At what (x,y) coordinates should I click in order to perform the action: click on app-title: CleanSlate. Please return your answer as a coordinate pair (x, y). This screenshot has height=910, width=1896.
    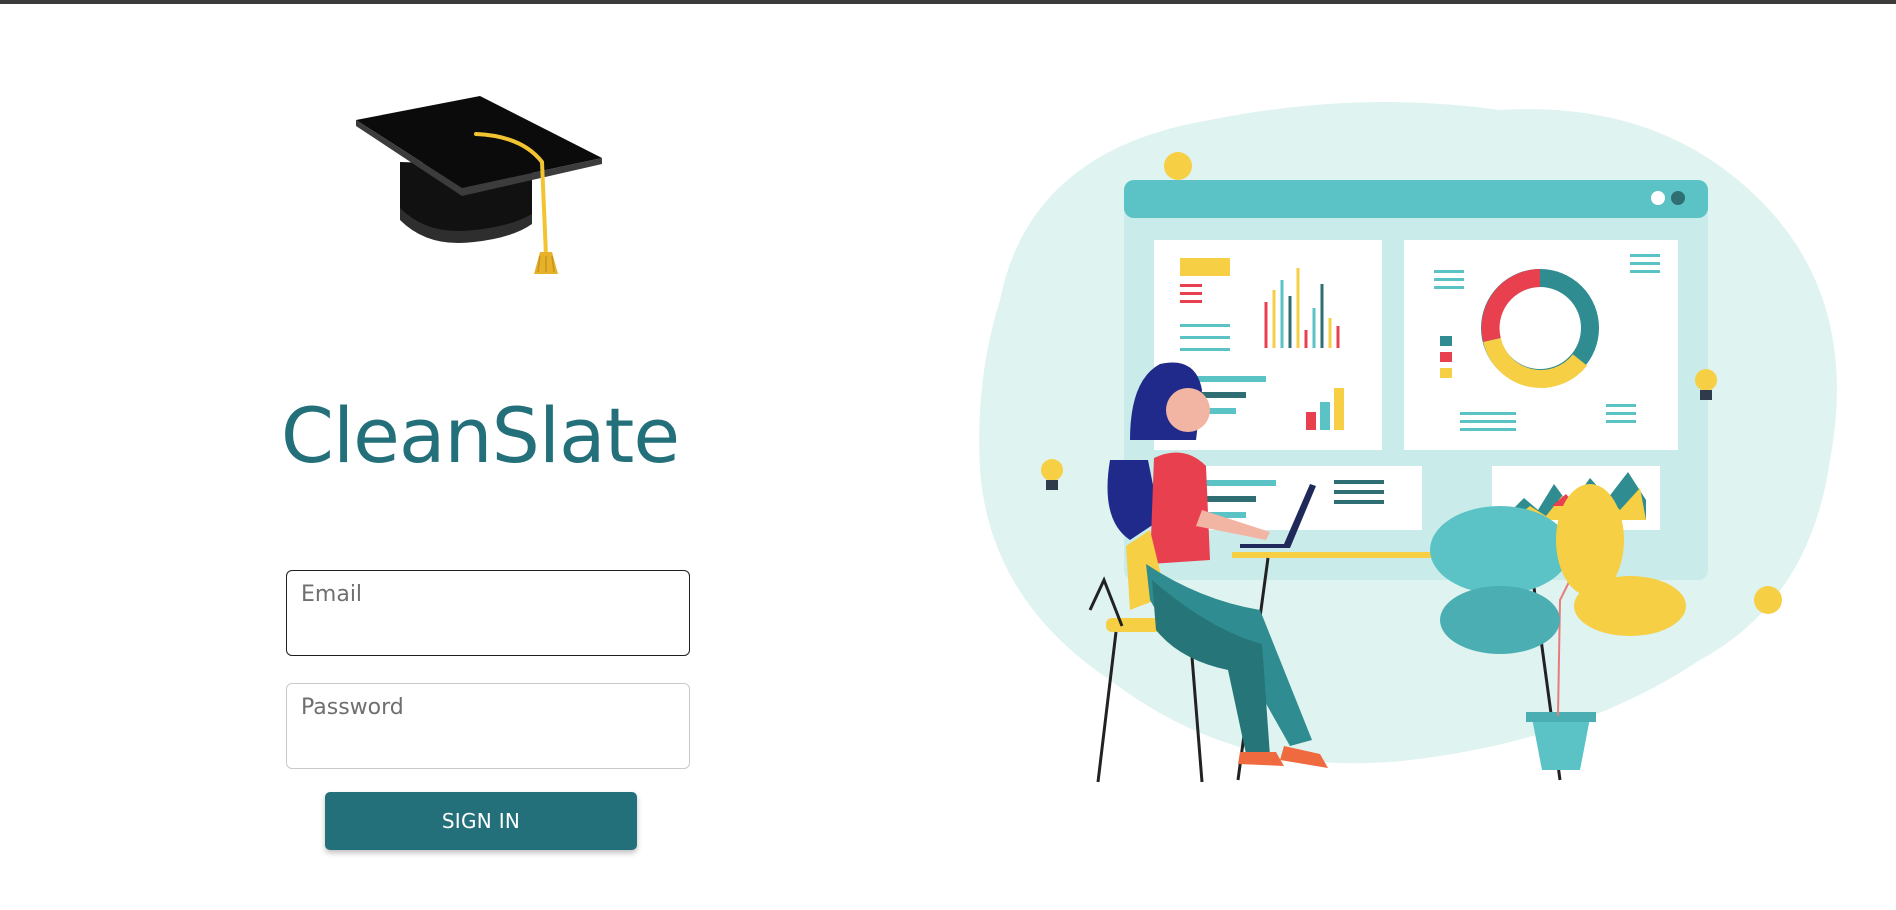
    Looking at the image, I should click on (480, 435).